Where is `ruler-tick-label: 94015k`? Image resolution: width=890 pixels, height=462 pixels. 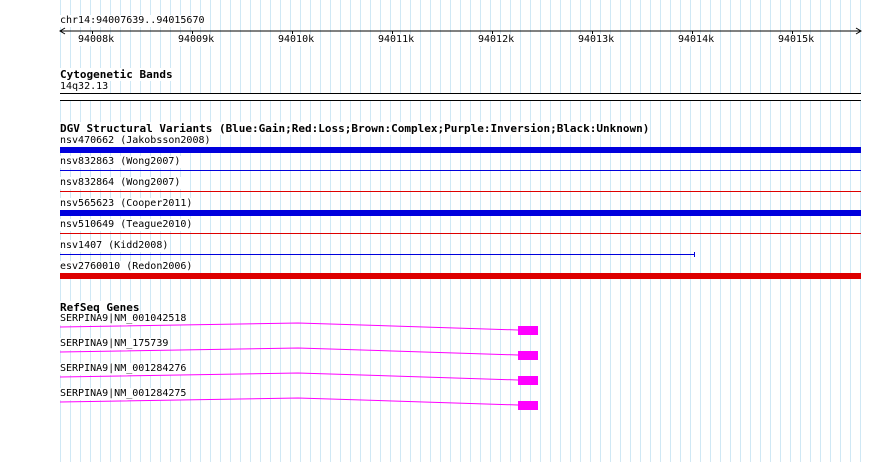 ruler-tick-label: 94015k is located at coordinates (796, 40).